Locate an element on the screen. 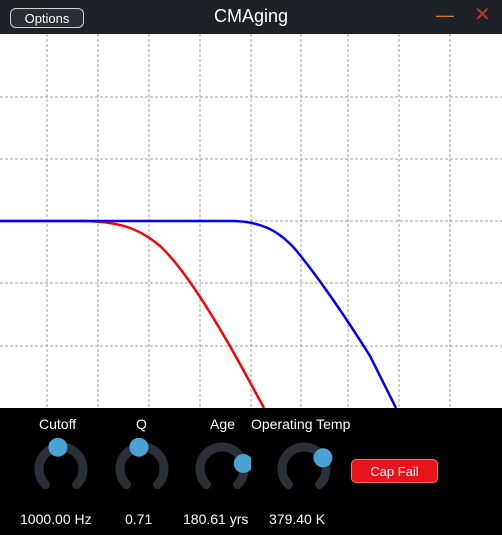 The image size is (502, 535). cutoff-value: 1000.00 Hz is located at coordinates (56, 519).